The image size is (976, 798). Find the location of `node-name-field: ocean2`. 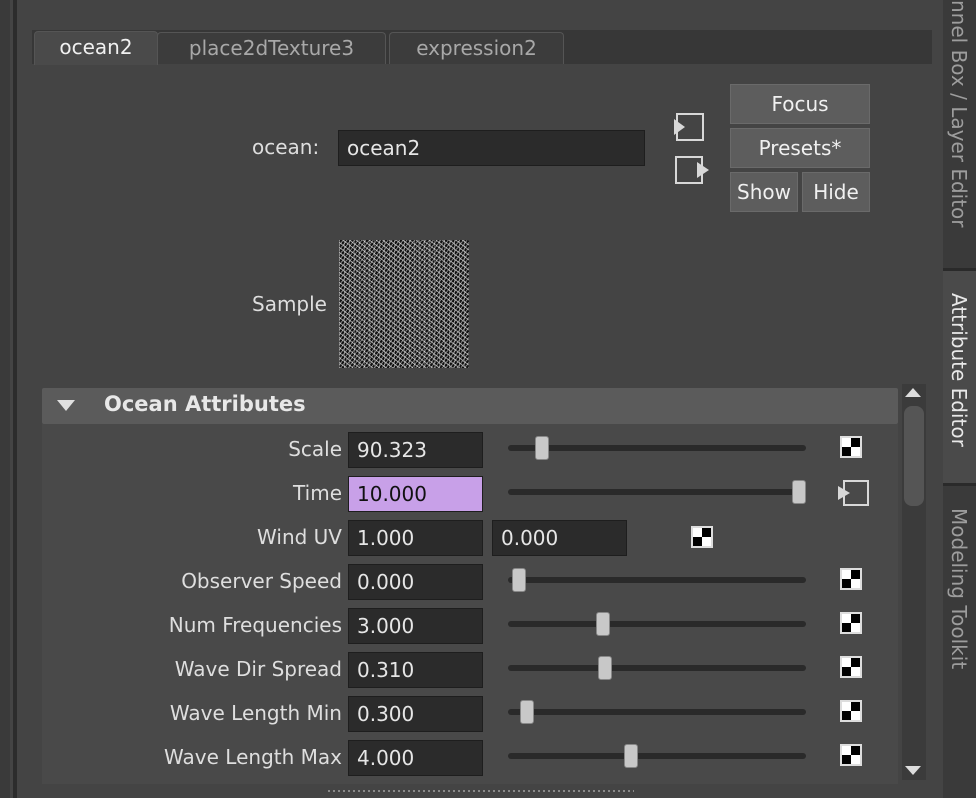

node-name-field: ocean2 is located at coordinates (491, 148).